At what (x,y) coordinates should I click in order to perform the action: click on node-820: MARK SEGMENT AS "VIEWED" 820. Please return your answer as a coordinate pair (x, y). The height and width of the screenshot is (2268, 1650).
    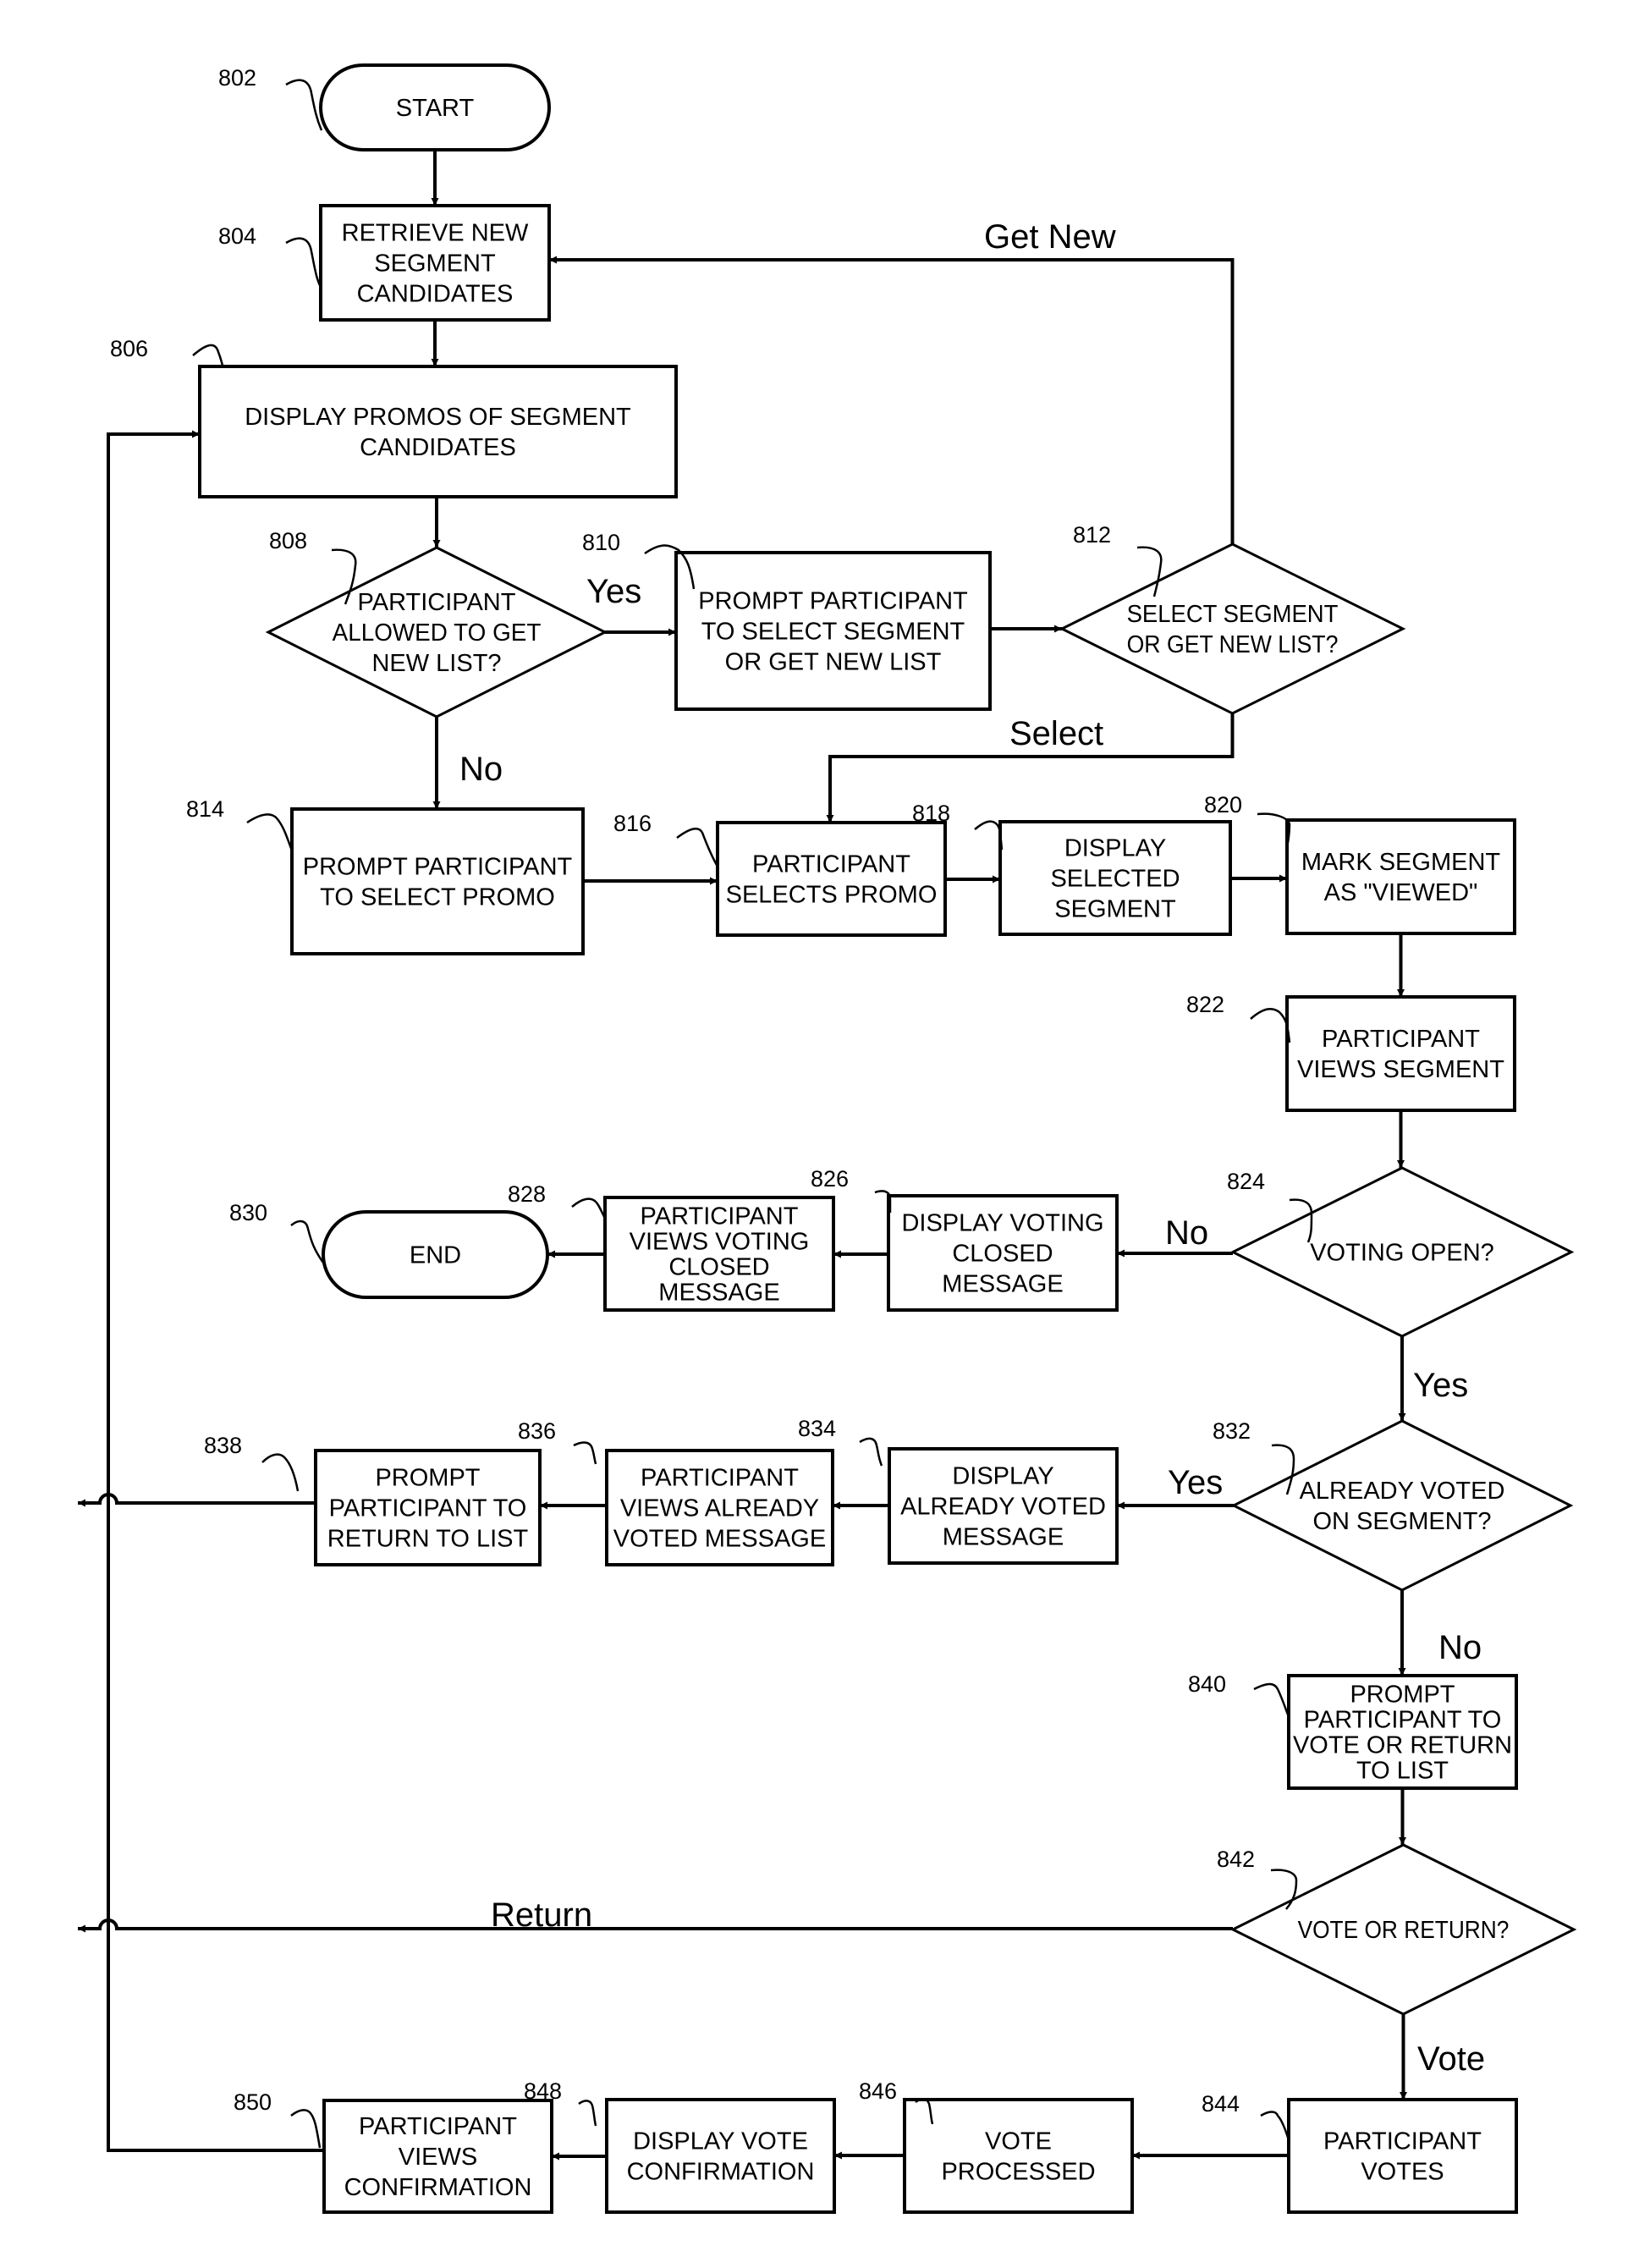
    Looking at the image, I should click on (1360, 864).